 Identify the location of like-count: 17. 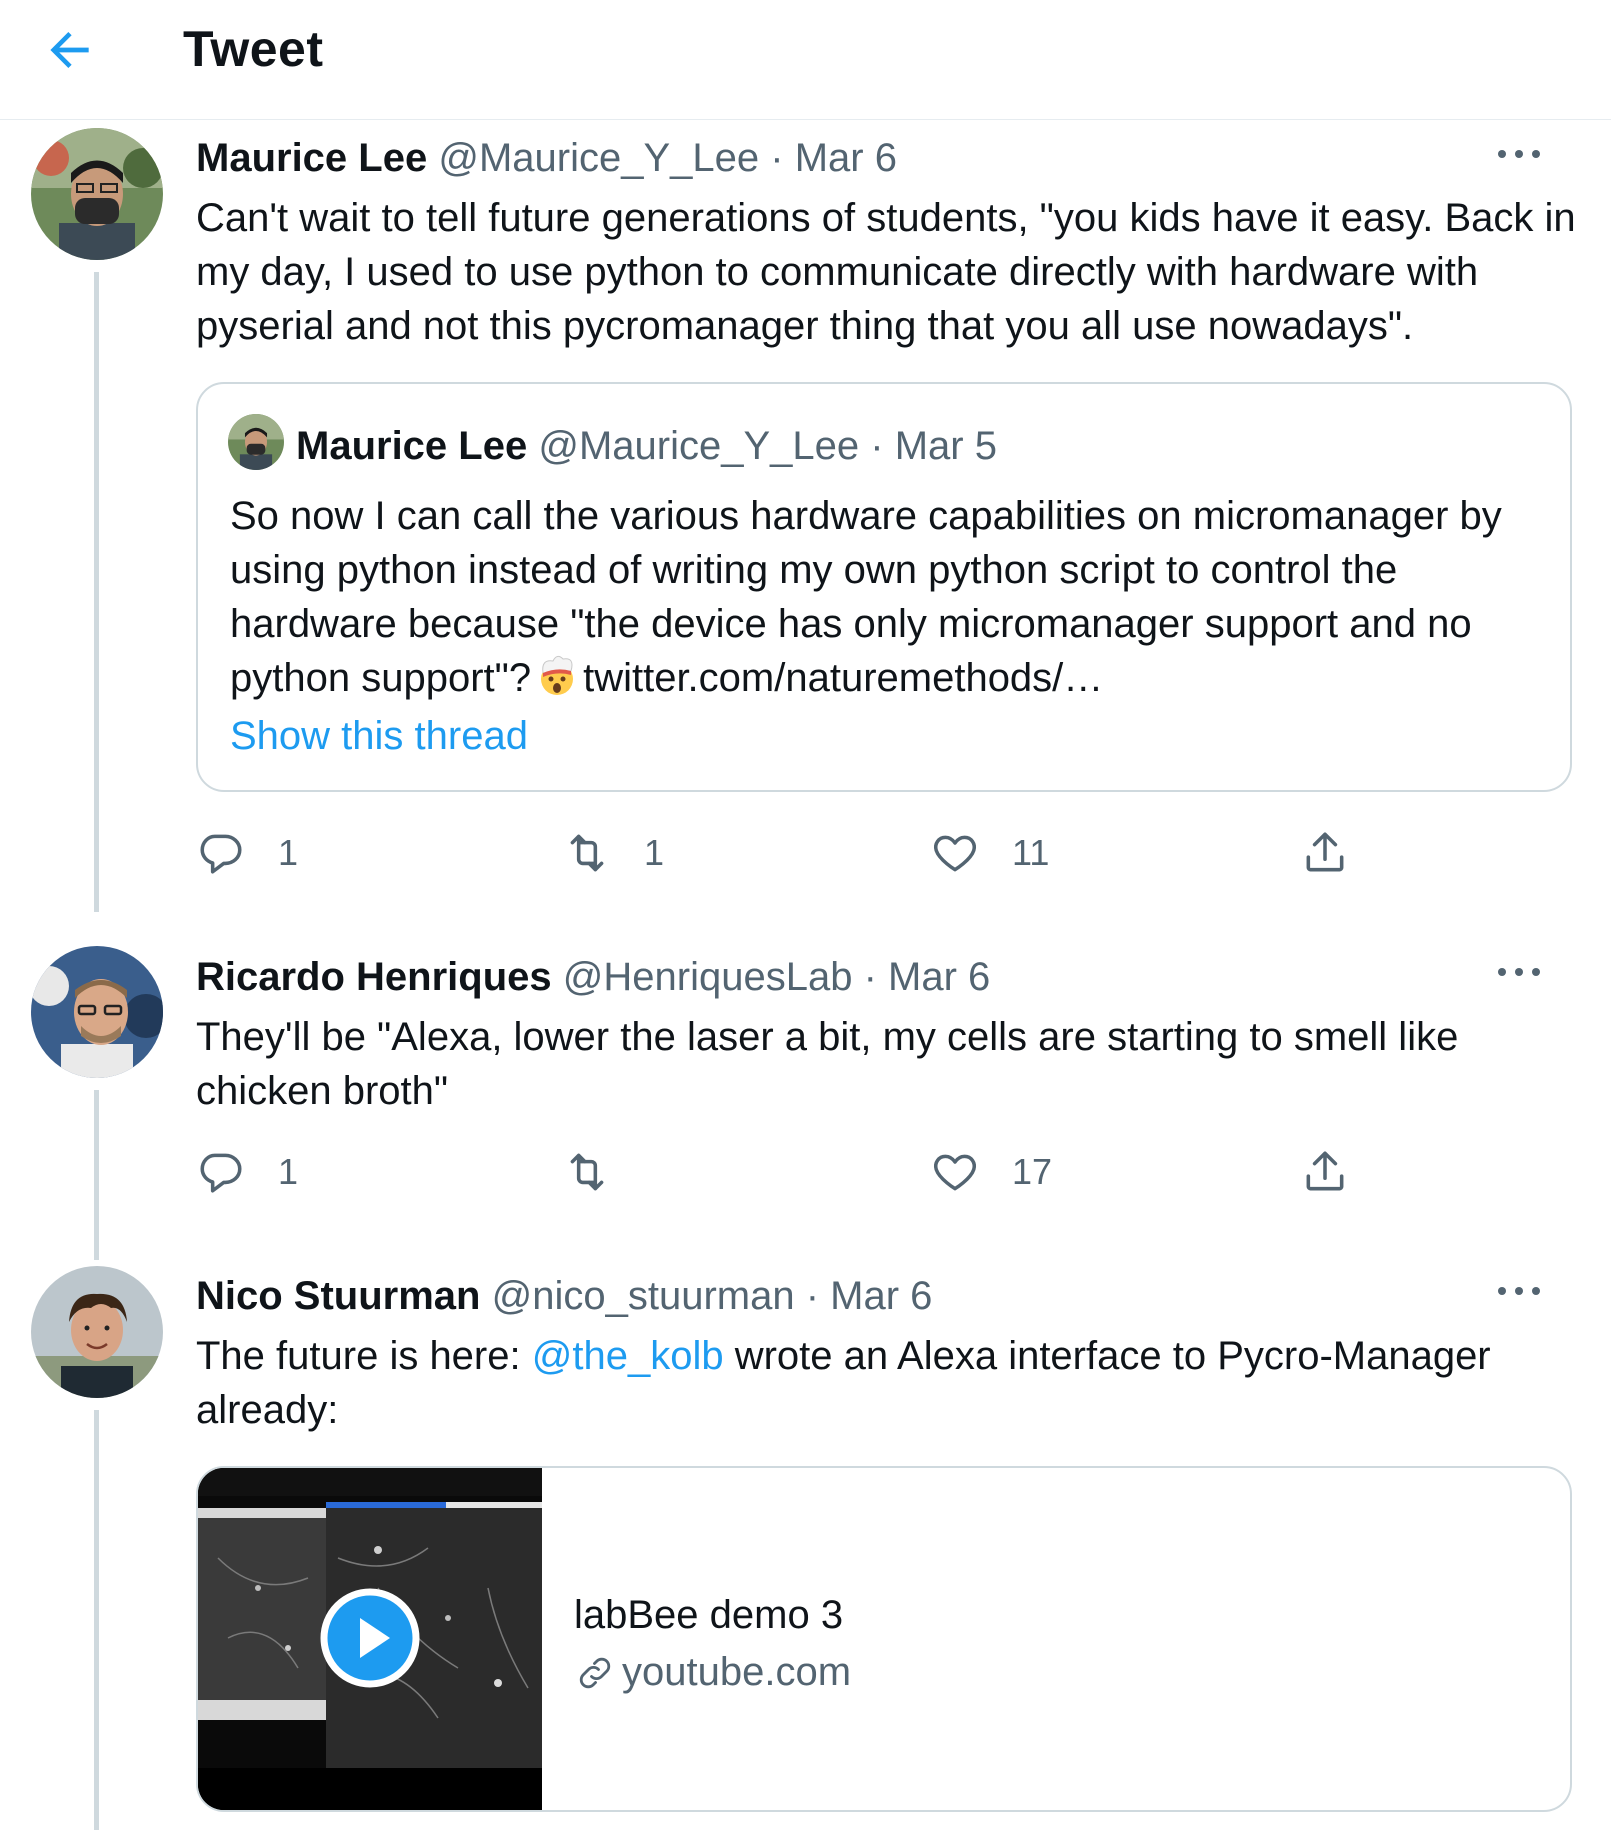
(1032, 1171).